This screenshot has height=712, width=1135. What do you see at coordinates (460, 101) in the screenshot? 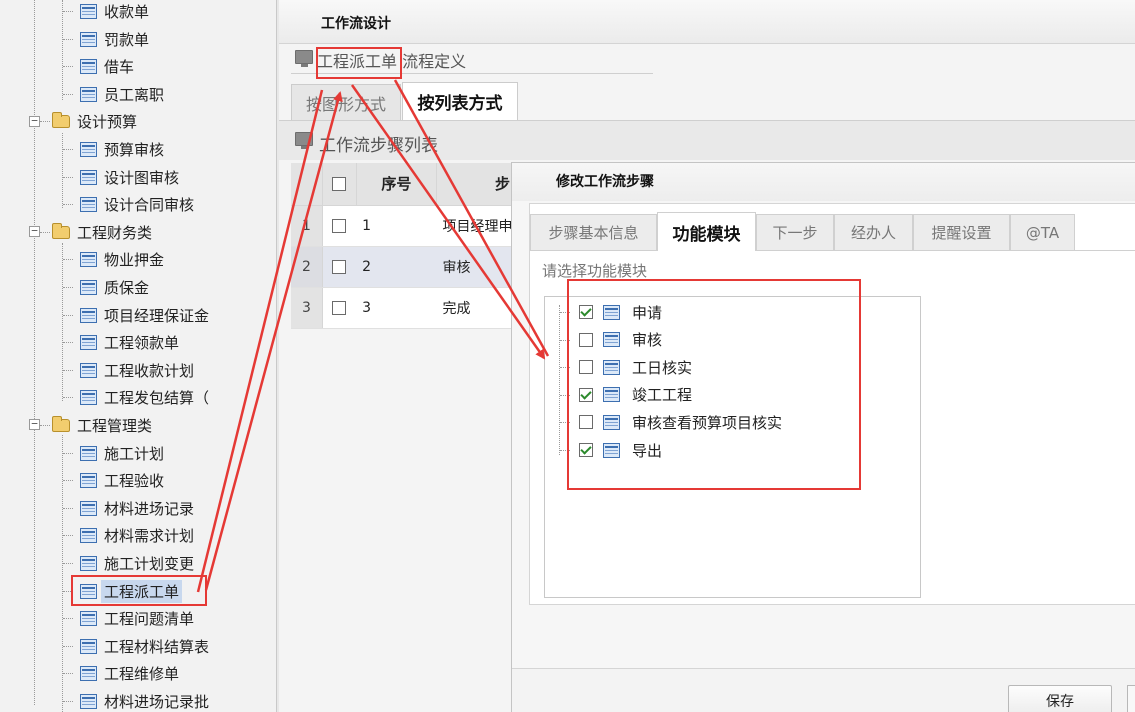
I see `tab-list-mode: 按列表方式` at bounding box center [460, 101].